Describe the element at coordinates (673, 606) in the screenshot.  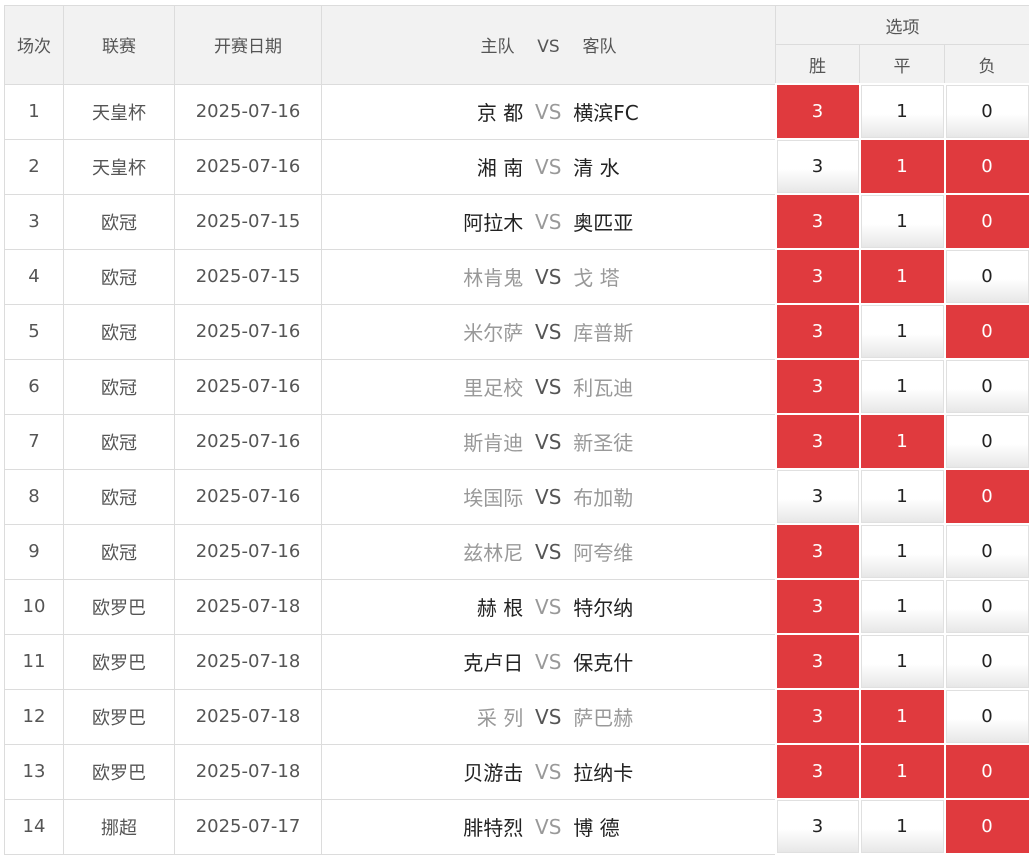
I see `away-team: 特尔纳` at that location.